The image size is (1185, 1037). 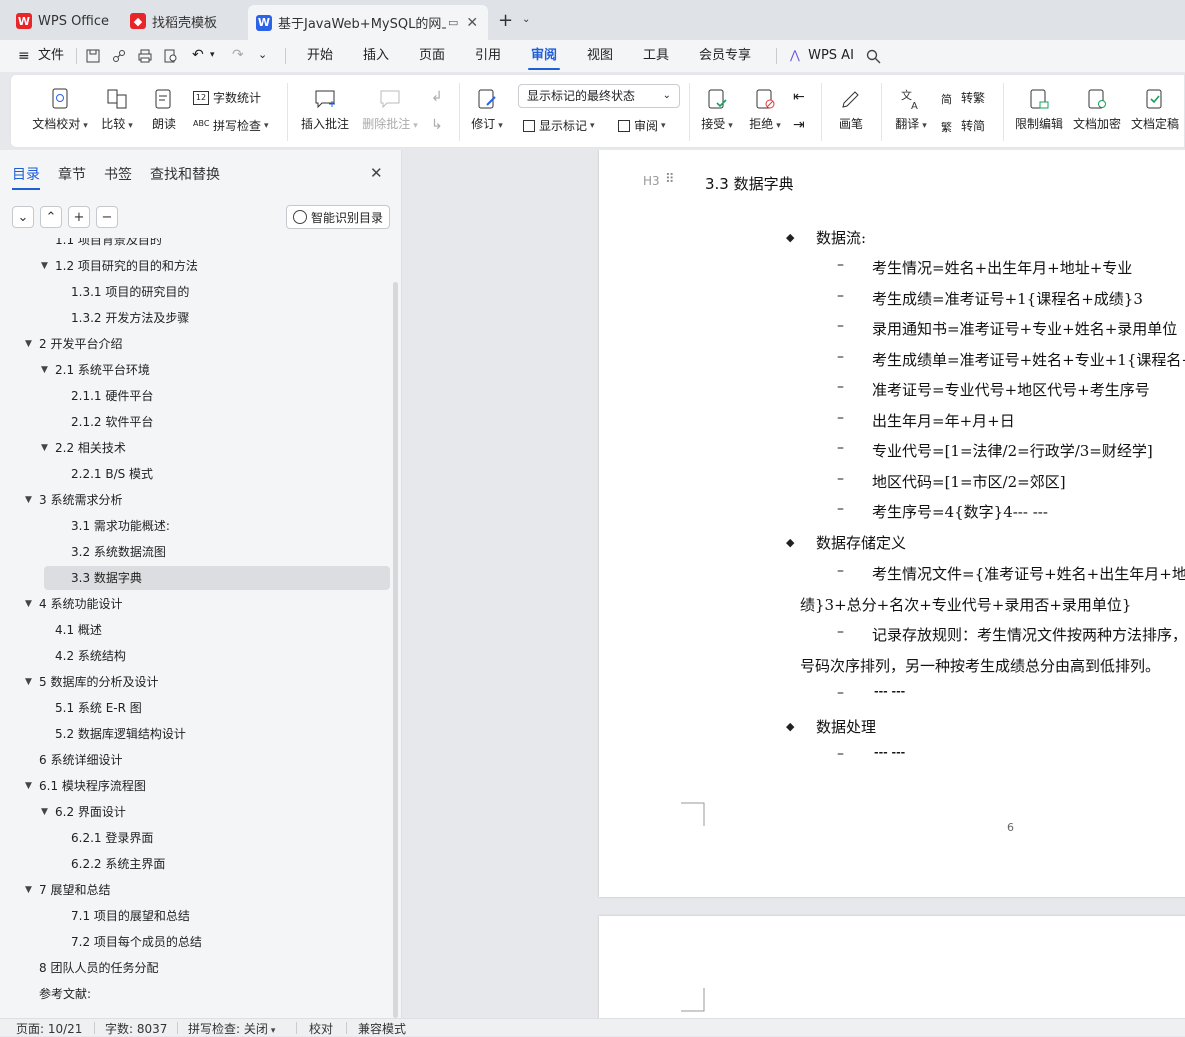 I want to click on print-icon, so click(x=145, y=56).